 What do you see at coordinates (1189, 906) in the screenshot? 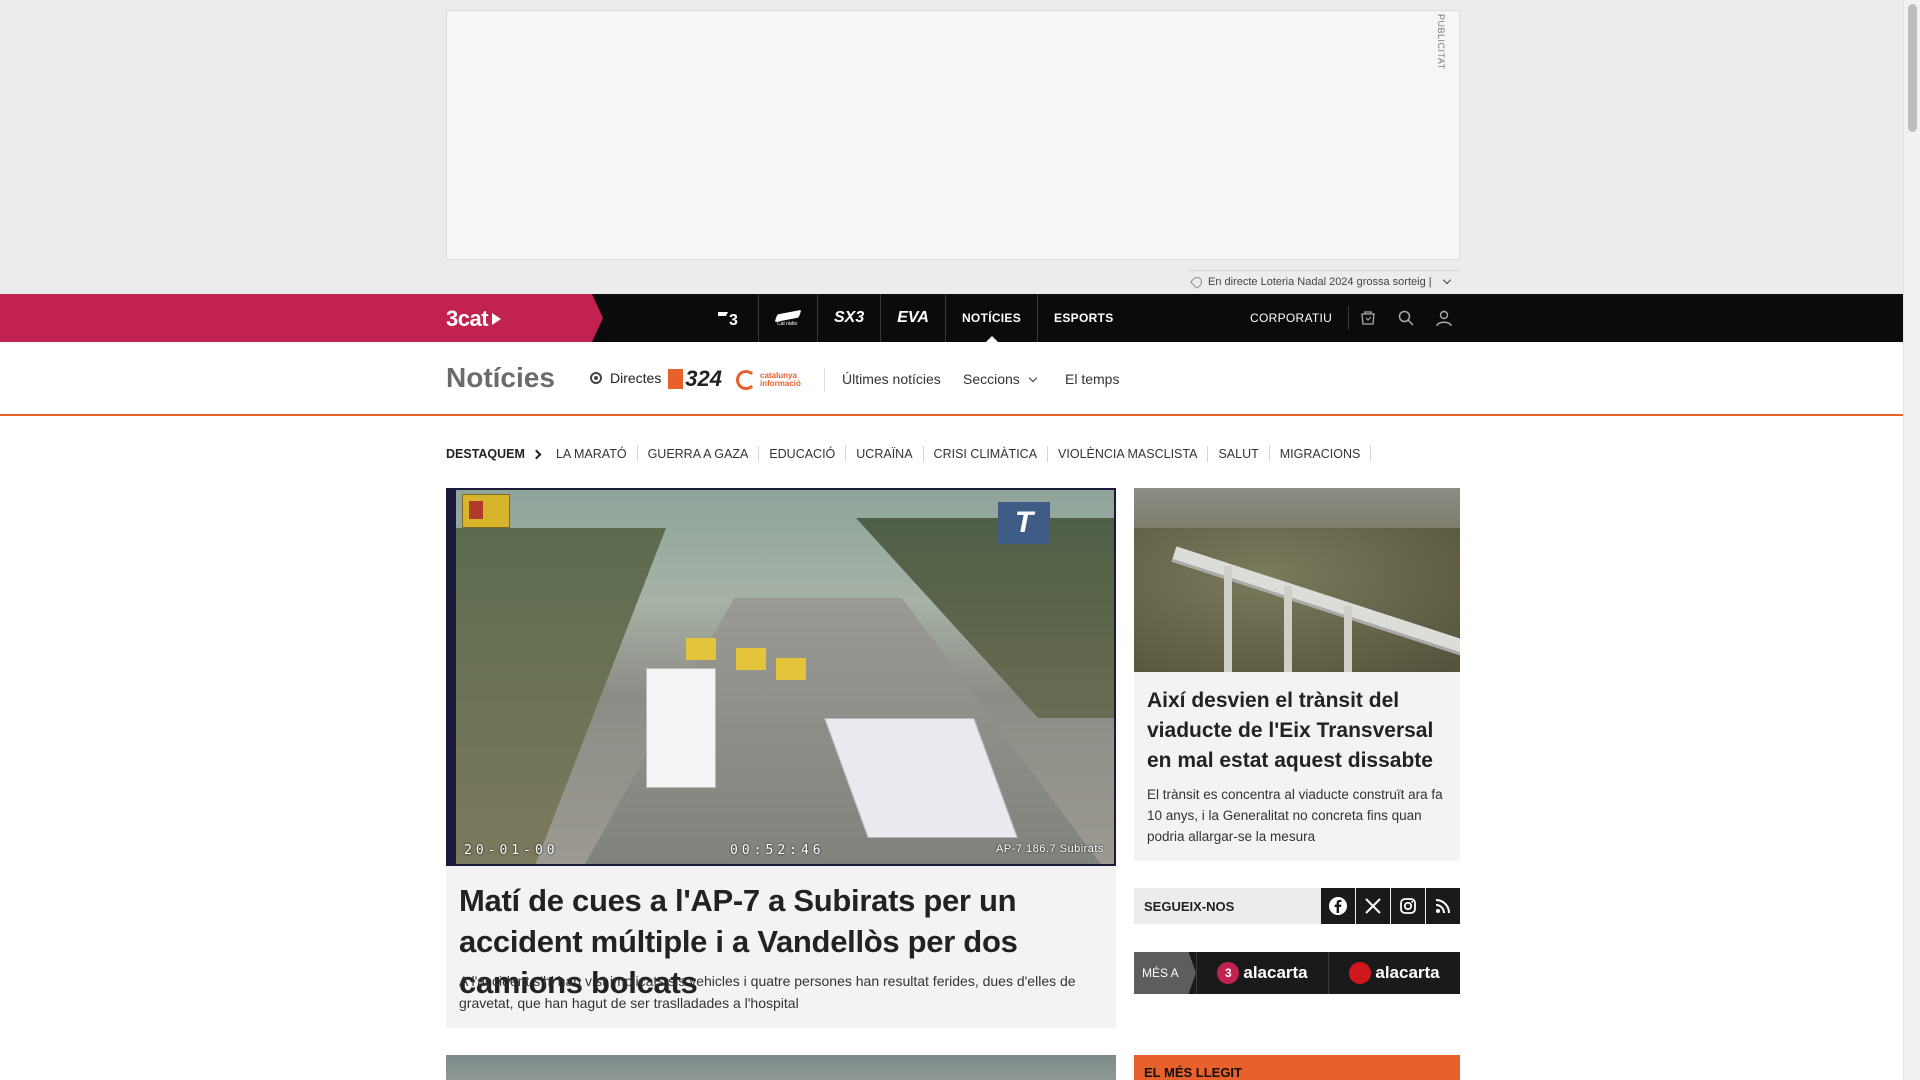
I see `follow-label: SEGUEIX-NOS` at bounding box center [1189, 906].